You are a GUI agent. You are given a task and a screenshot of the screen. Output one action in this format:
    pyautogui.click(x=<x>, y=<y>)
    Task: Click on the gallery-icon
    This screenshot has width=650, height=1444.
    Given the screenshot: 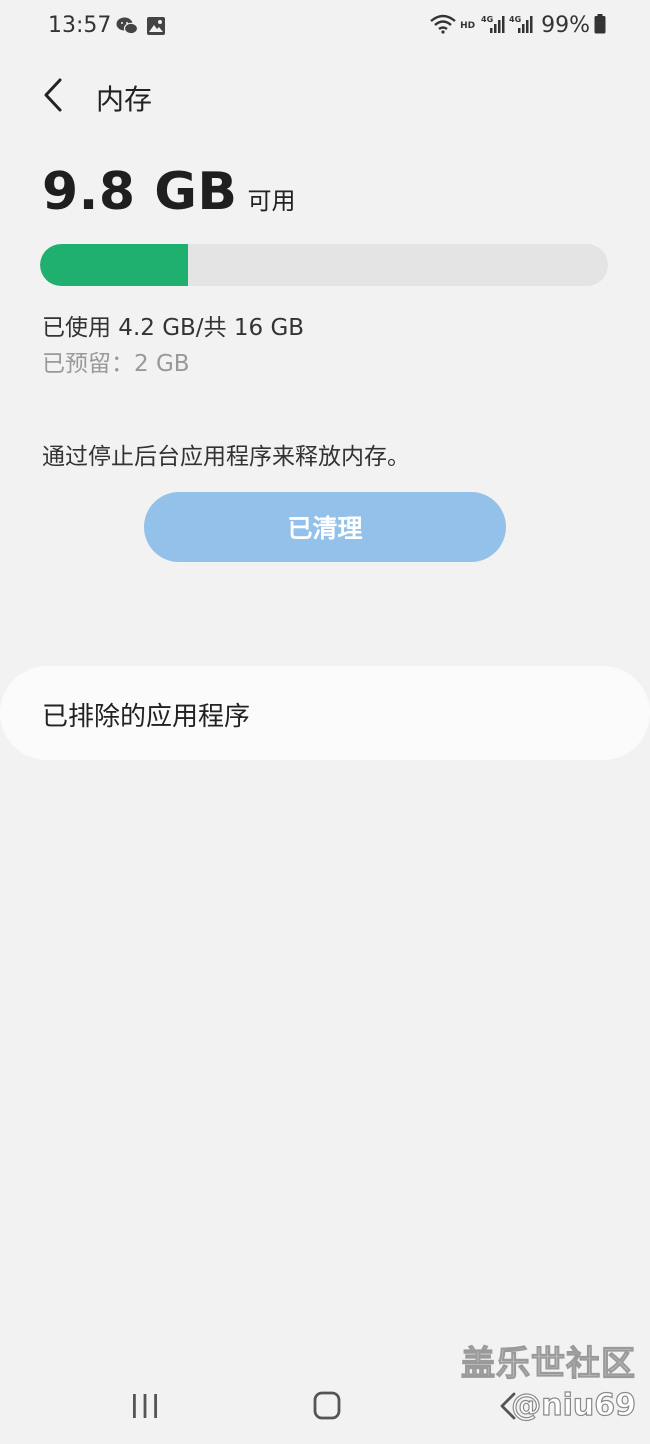 What is the action you would take?
    pyautogui.click(x=156, y=28)
    